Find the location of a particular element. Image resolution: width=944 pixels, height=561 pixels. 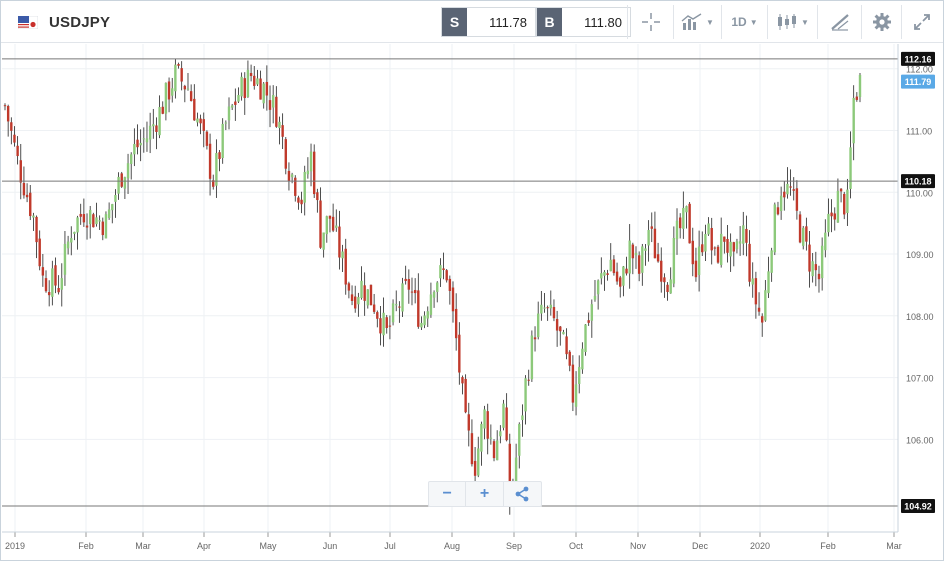

x-tick-label: Dec is located at coordinates (700, 546).